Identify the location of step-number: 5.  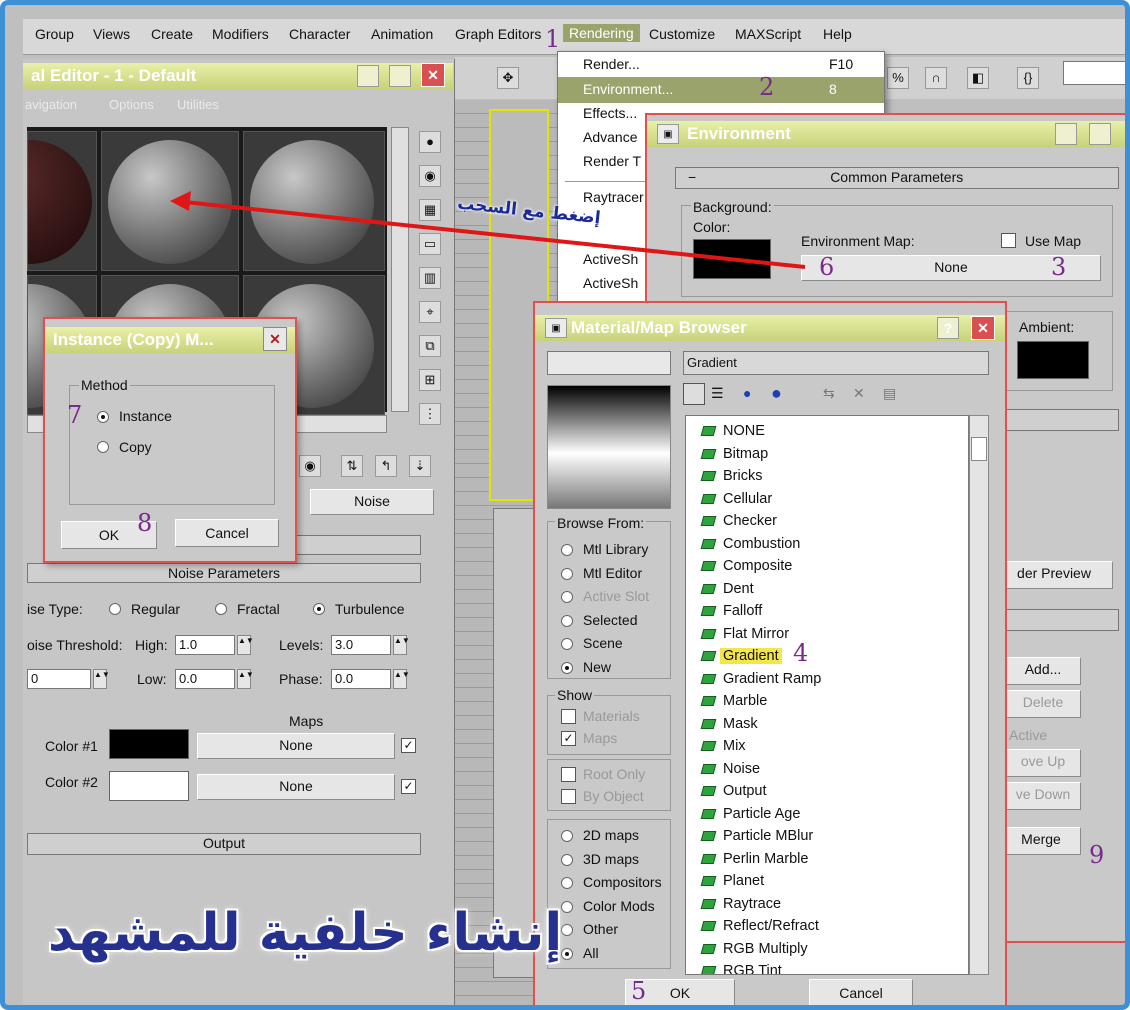
(639, 991).